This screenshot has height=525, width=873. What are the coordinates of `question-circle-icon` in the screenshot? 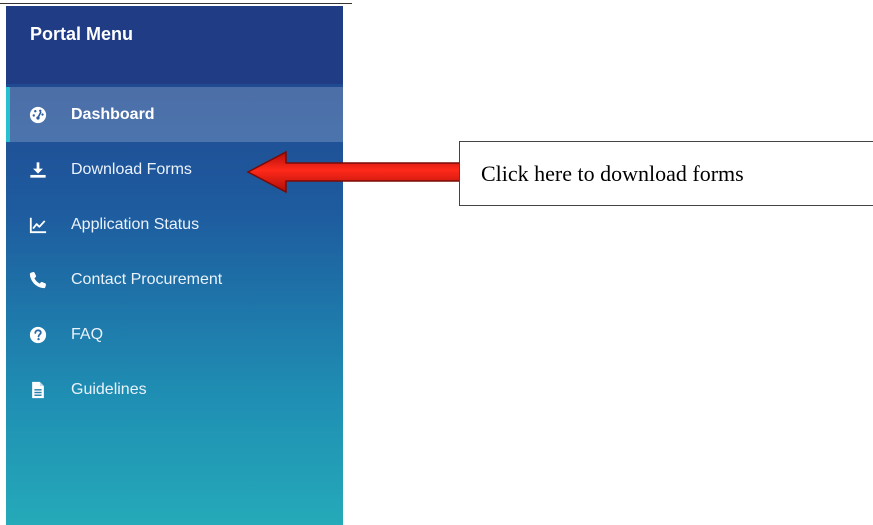 It's located at (38, 335).